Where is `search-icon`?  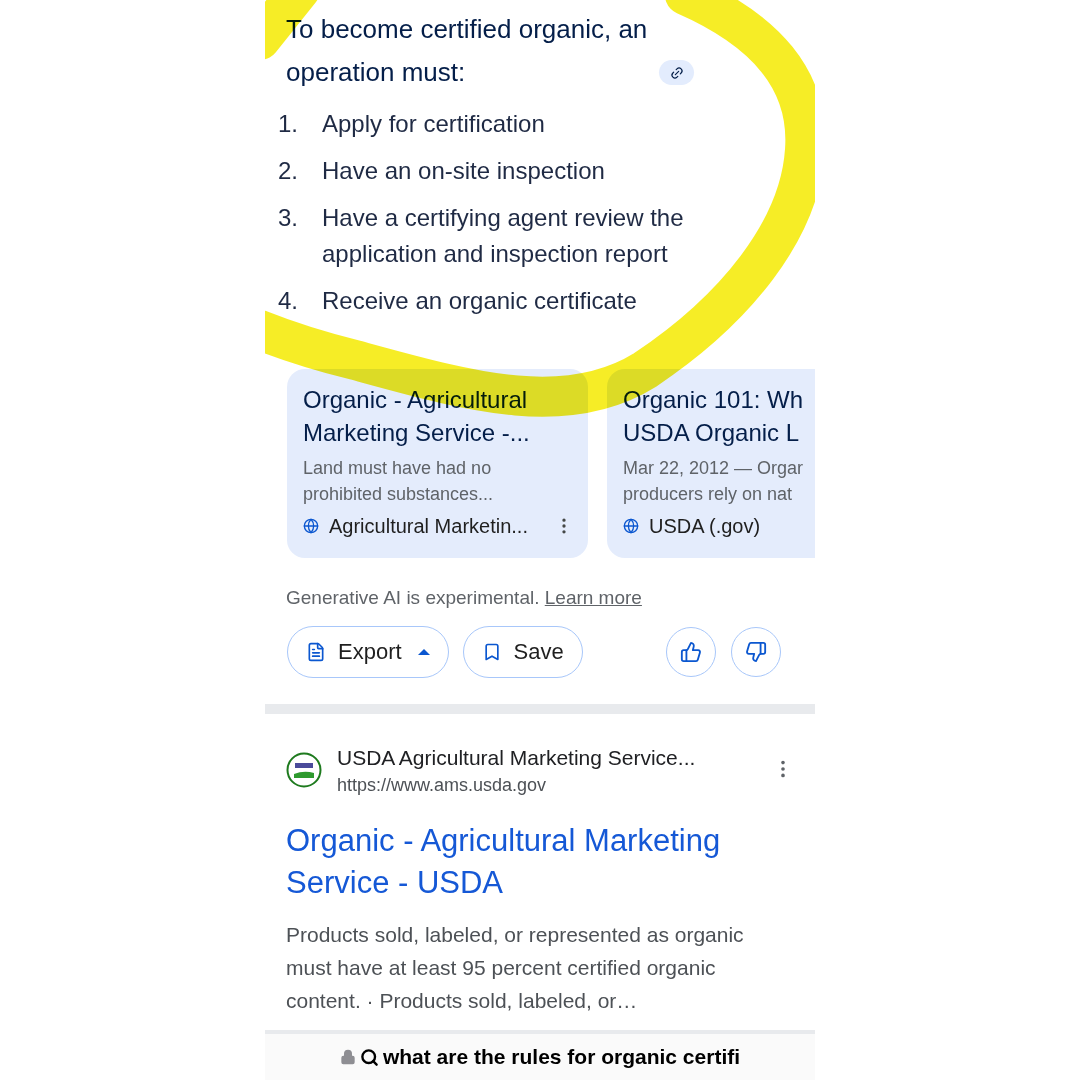 search-icon is located at coordinates (369, 1057).